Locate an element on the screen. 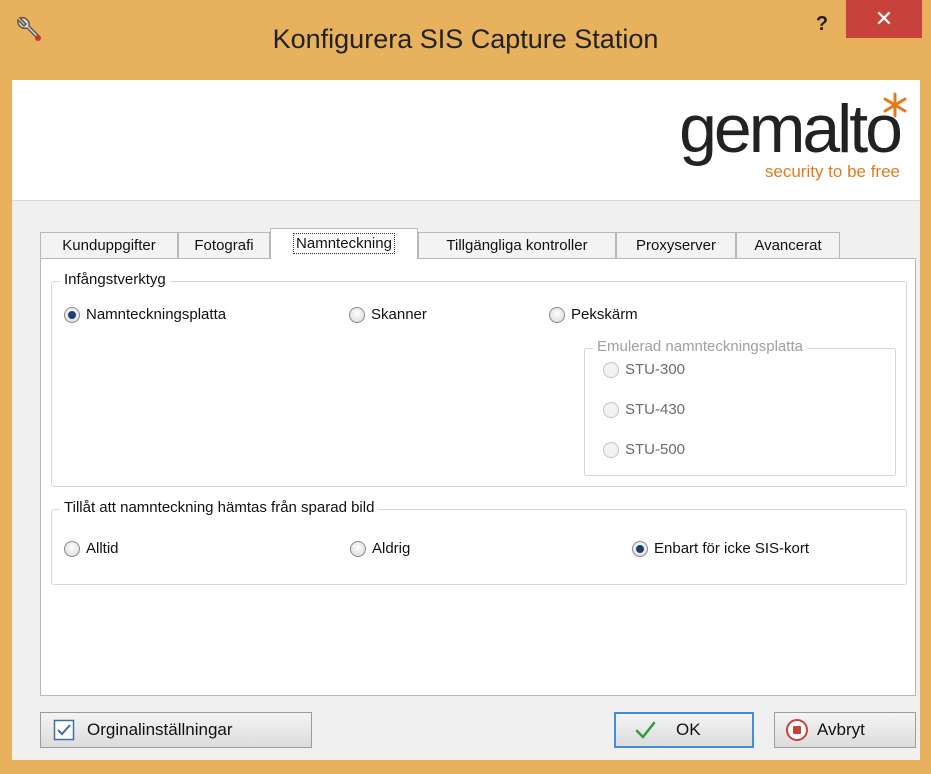  radio-label: STU-430 is located at coordinates (655, 409).